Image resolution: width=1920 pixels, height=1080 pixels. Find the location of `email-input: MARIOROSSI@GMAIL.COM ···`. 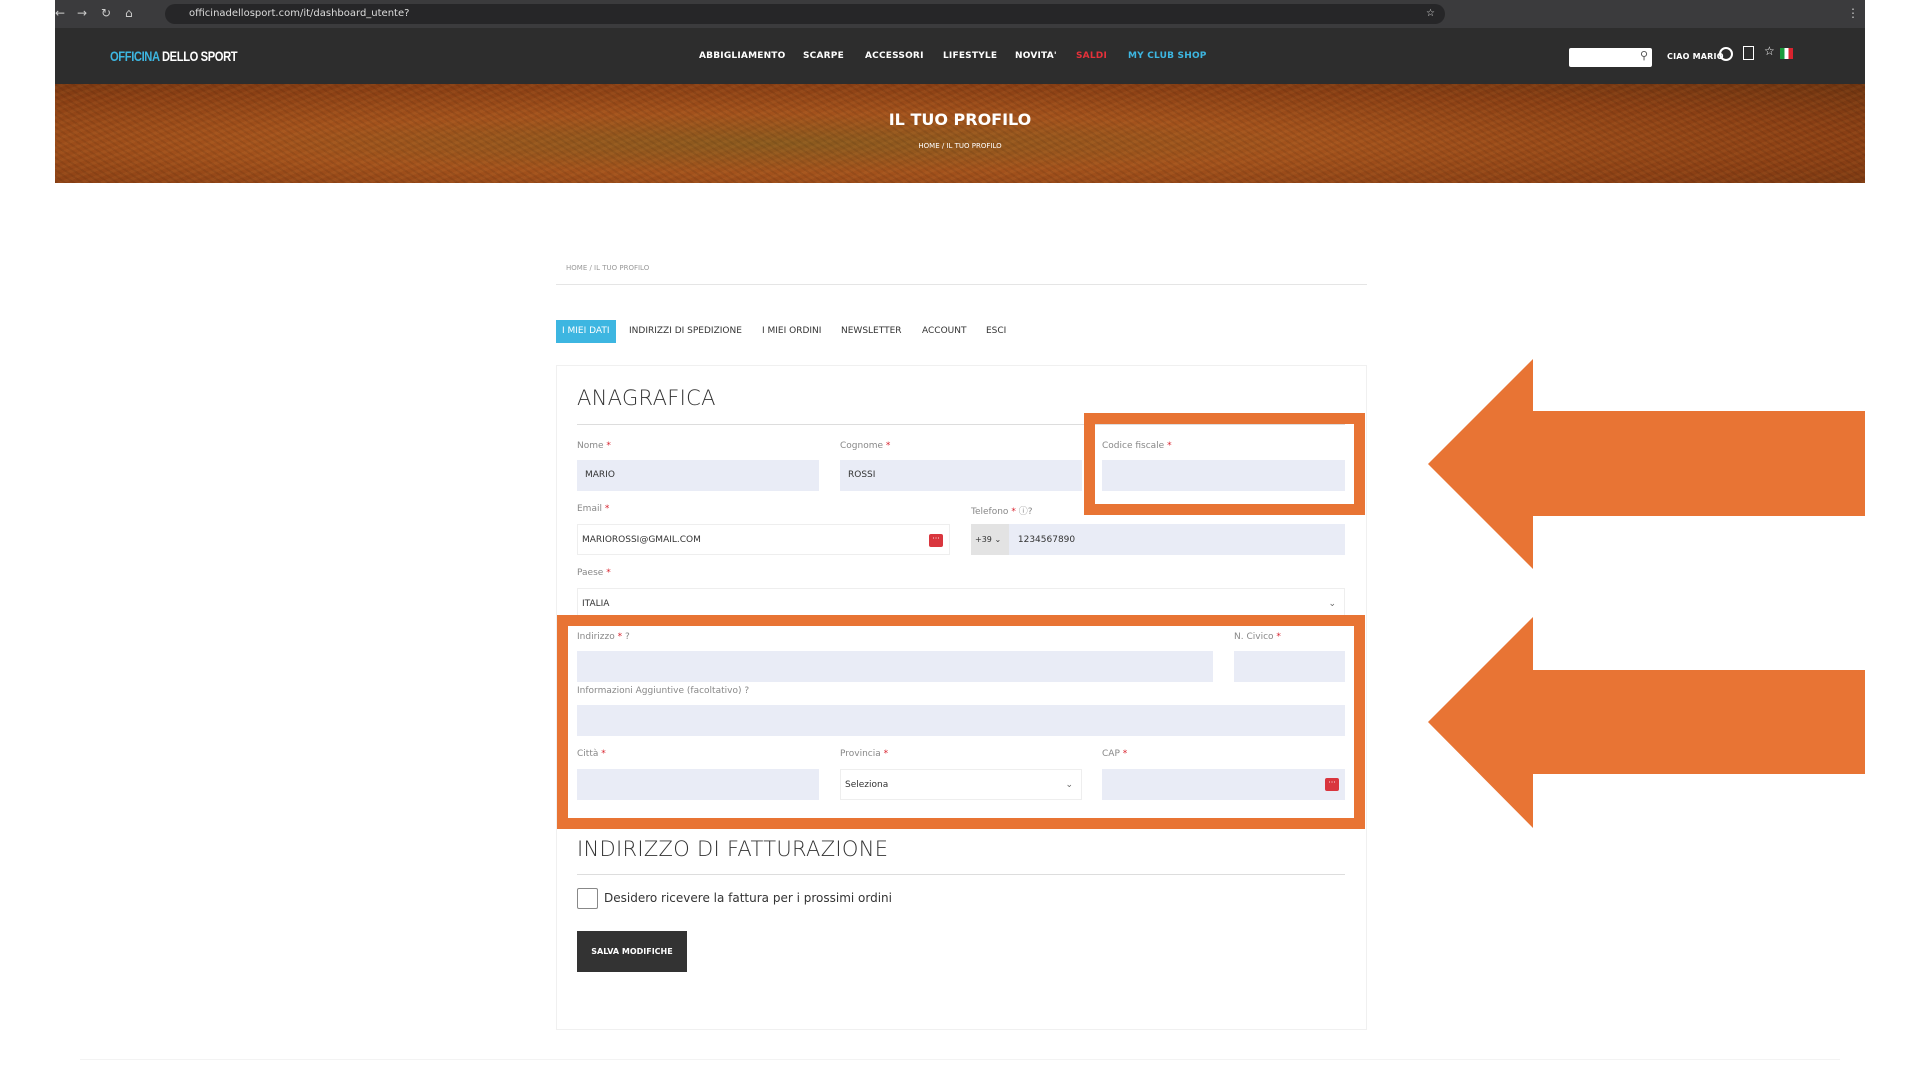

email-input: MARIOROSSI@GMAIL.COM ··· is located at coordinates (763, 539).